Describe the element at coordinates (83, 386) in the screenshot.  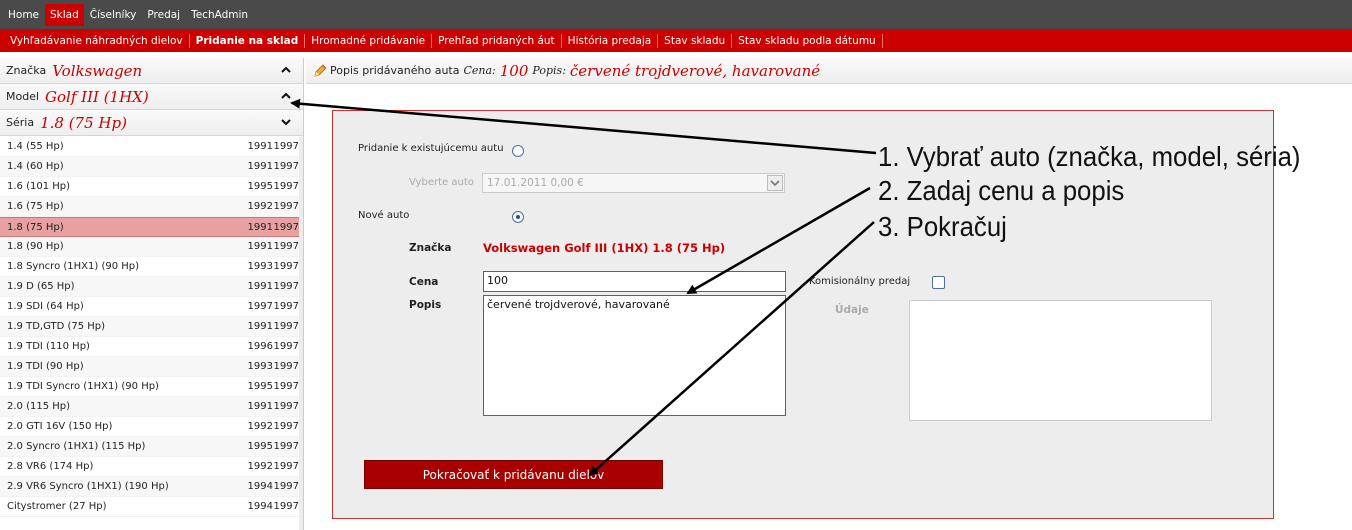
I see `serie-name: 1.9 TDI Syncro (1HX1) (90 Hp)` at that location.